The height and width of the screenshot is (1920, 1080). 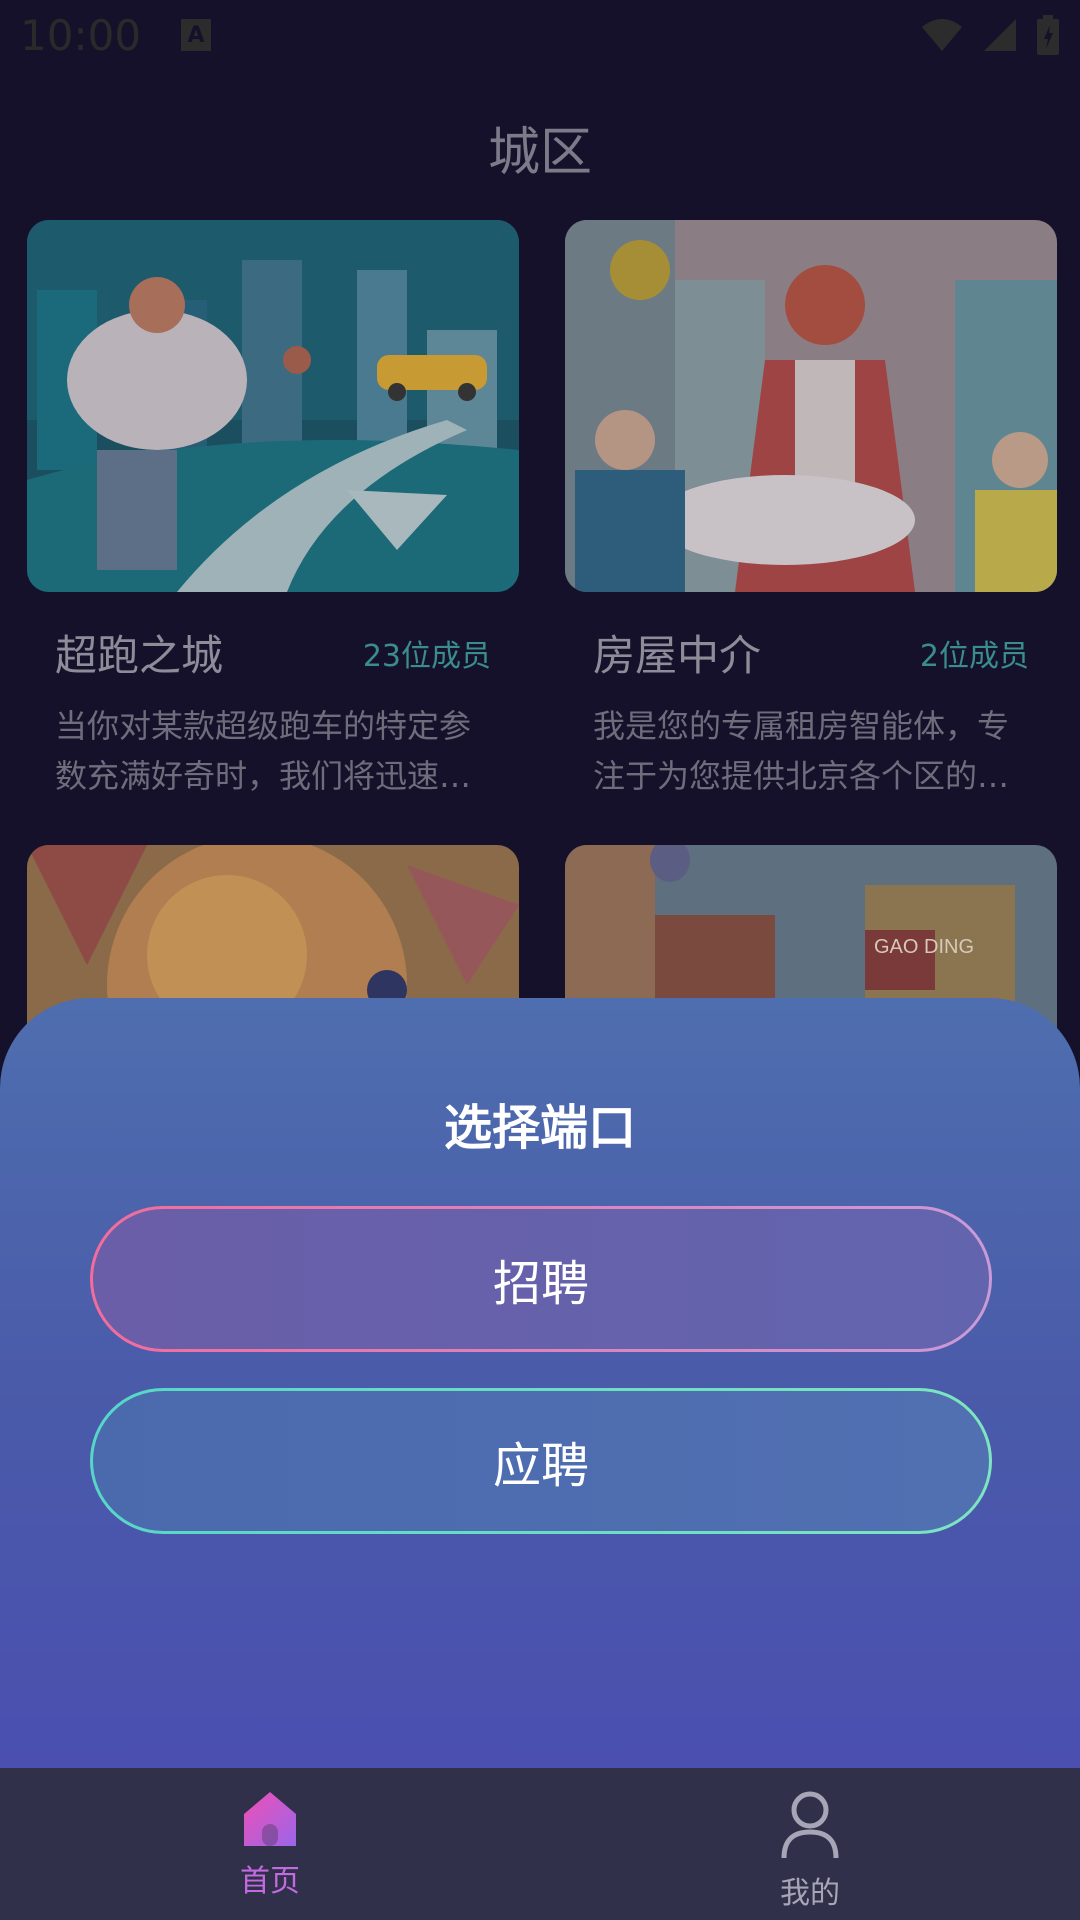 What do you see at coordinates (270, 1819) in the screenshot?
I see `home-icon` at bounding box center [270, 1819].